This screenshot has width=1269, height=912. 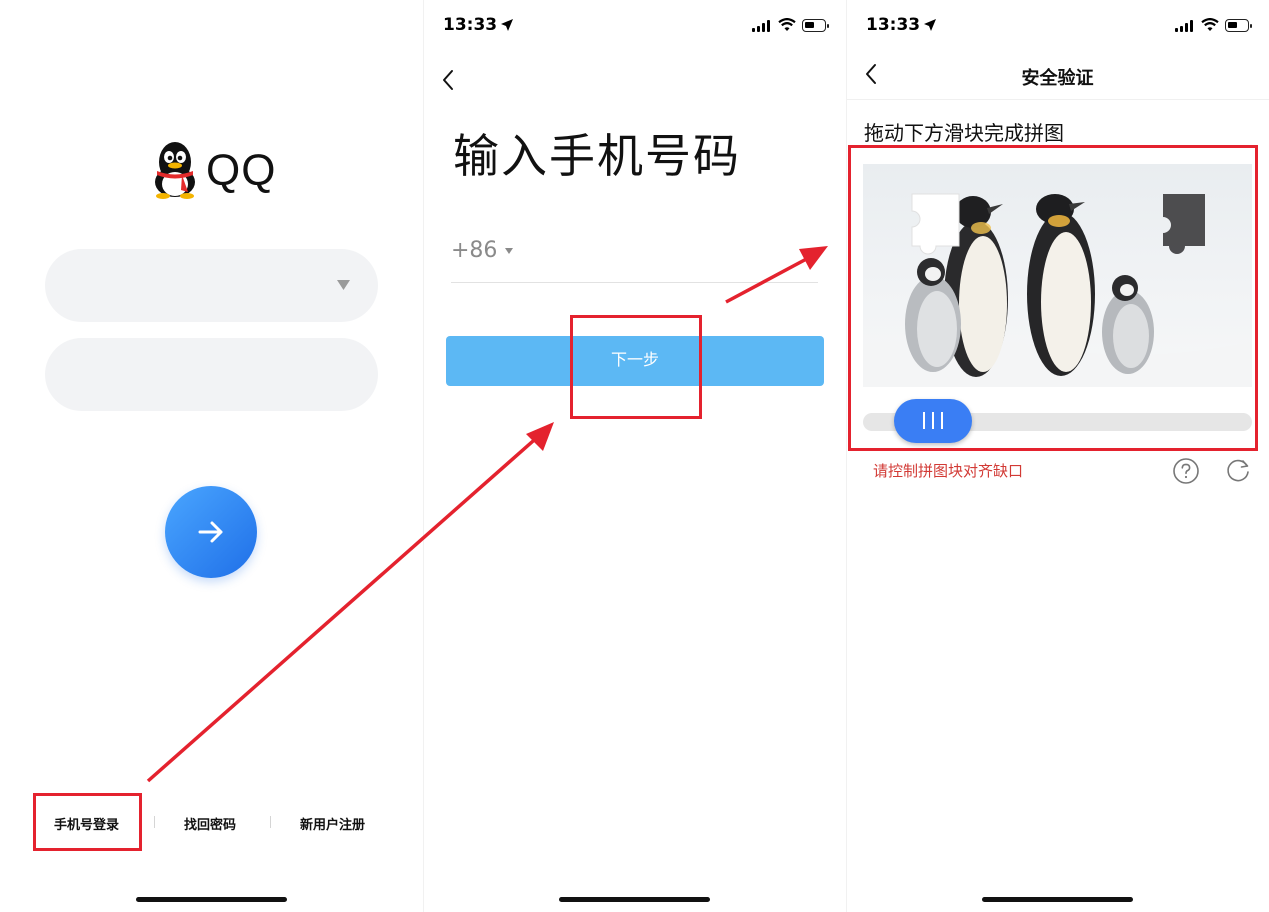 What do you see at coordinates (1057, 290) in the screenshot?
I see `penguins-image` at bounding box center [1057, 290].